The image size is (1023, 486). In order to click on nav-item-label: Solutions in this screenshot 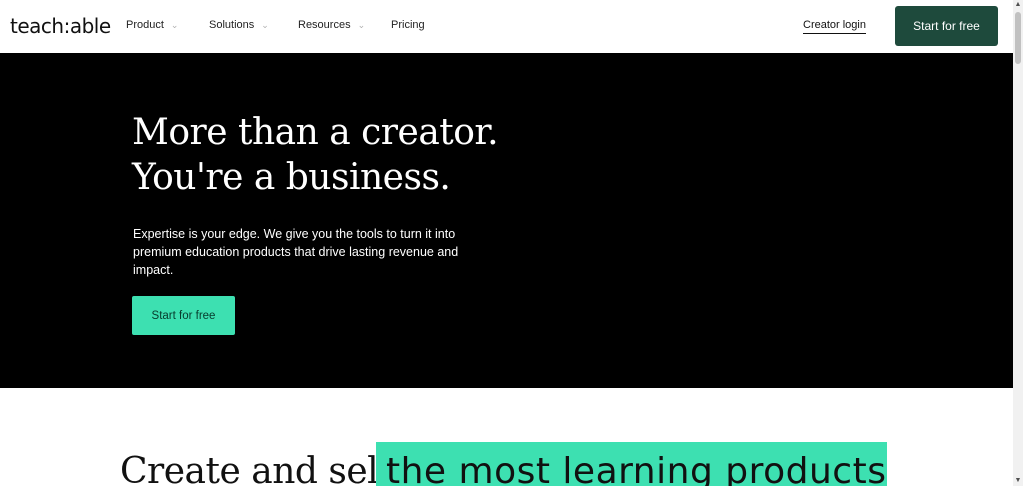, I will do `click(232, 25)`.